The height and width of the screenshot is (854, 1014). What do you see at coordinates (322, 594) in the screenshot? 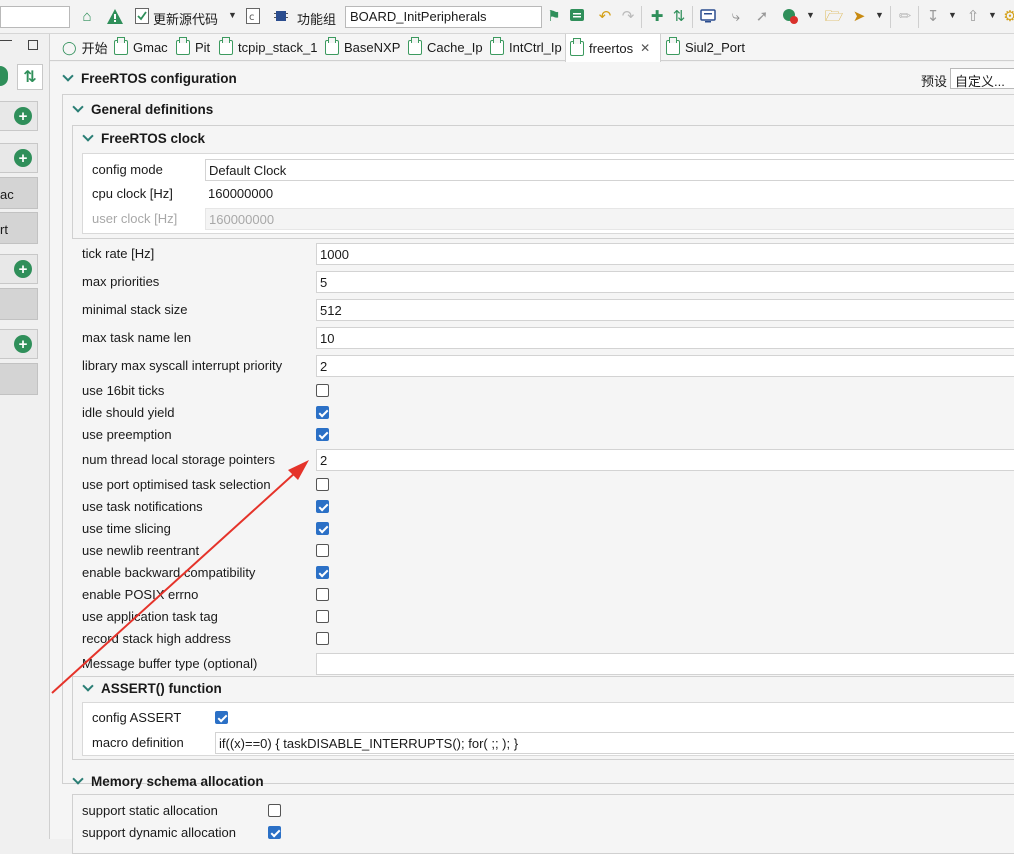
I see `enable-posix-errno-checkbox` at bounding box center [322, 594].